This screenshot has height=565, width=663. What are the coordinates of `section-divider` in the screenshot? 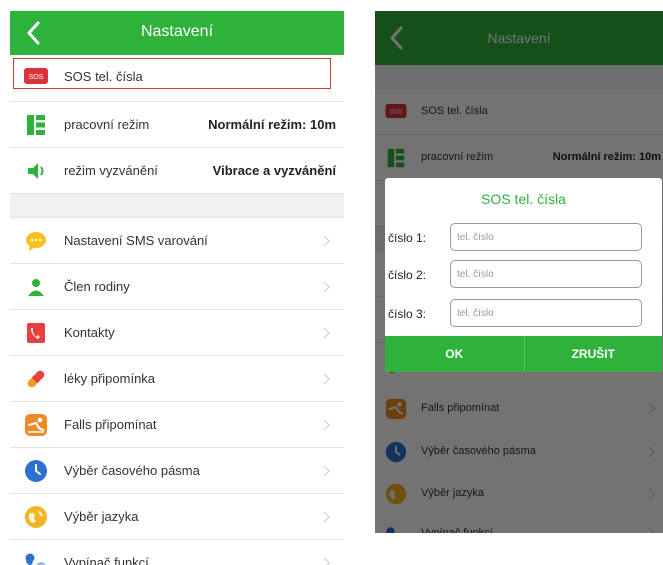 It's located at (177, 206).